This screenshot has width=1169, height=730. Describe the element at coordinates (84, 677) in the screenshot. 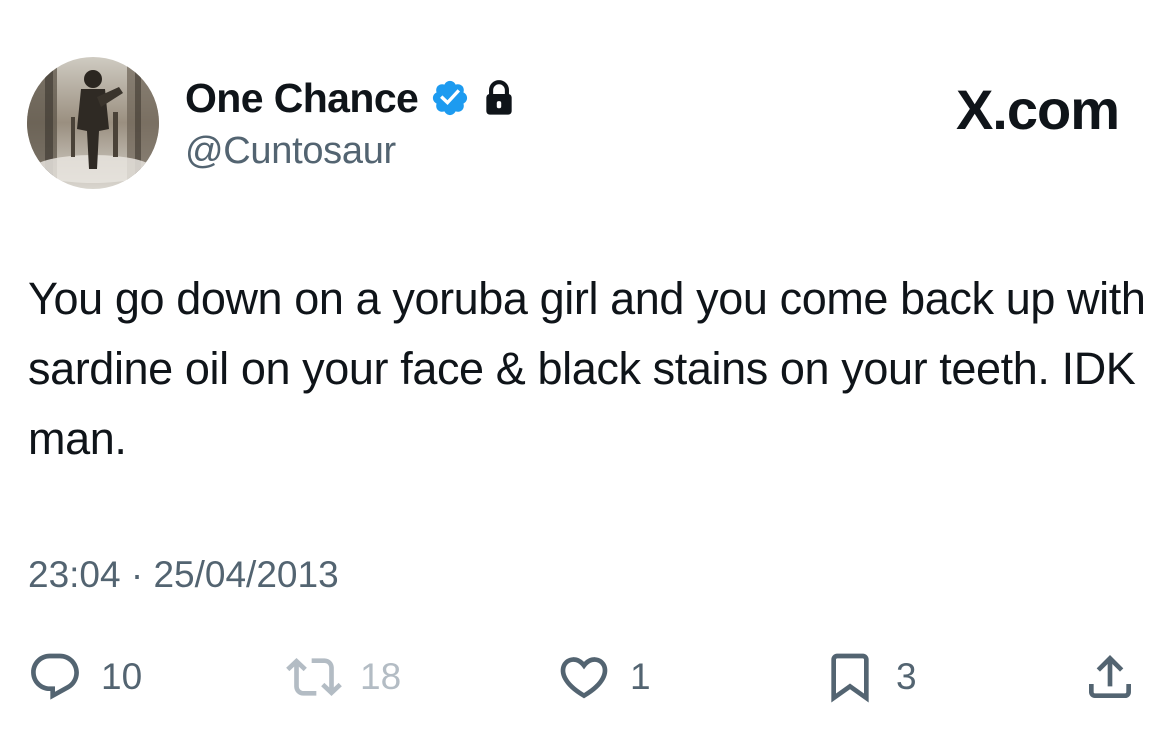

I see `reply-button: 10` at that location.